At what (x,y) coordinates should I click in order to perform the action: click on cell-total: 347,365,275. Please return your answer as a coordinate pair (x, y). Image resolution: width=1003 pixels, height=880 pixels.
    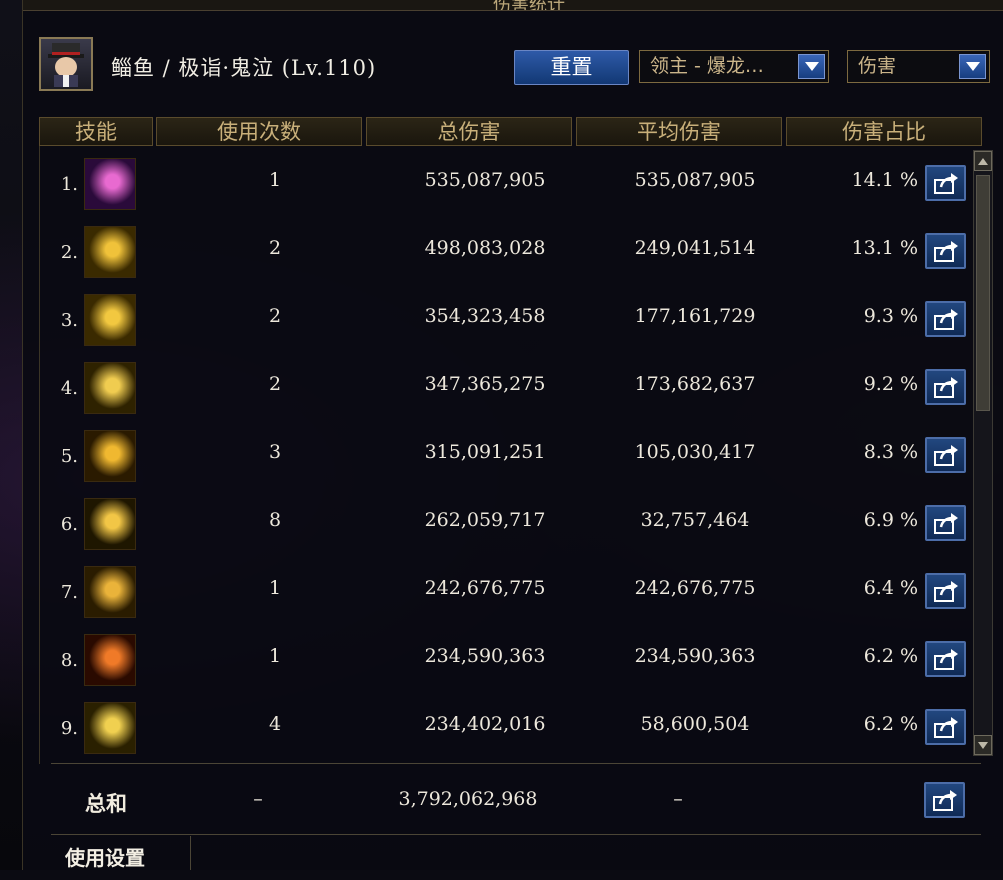
    Looking at the image, I should click on (485, 384).